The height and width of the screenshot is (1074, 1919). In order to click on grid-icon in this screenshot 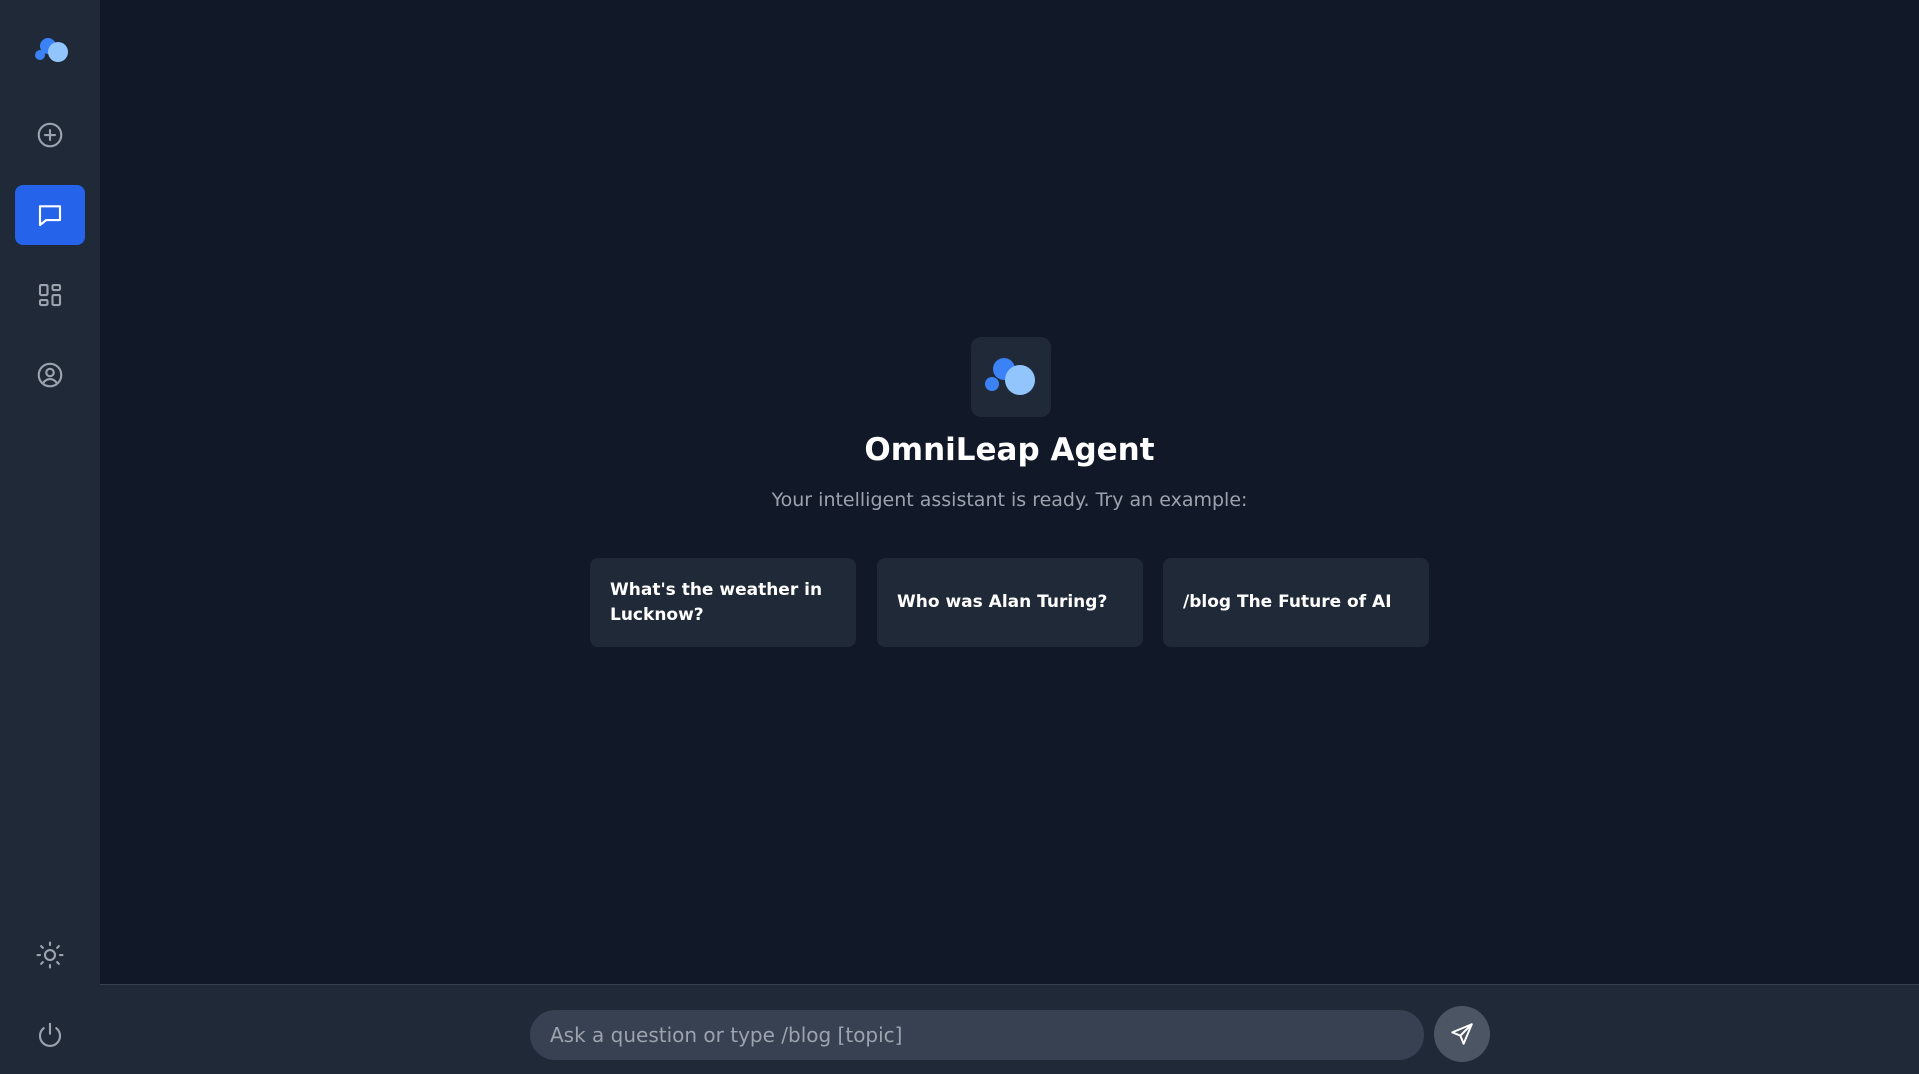, I will do `click(50, 295)`.